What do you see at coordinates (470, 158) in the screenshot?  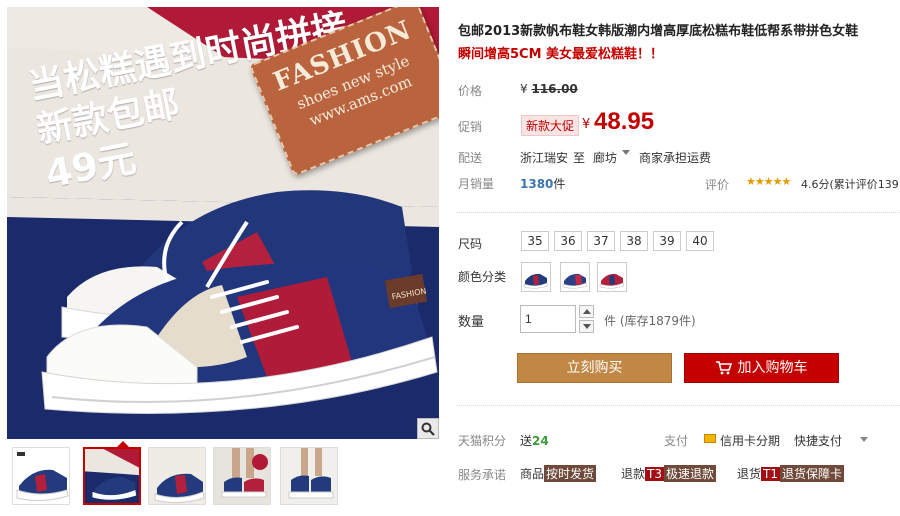 I see `shipping-label: 配送` at bounding box center [470, 158].